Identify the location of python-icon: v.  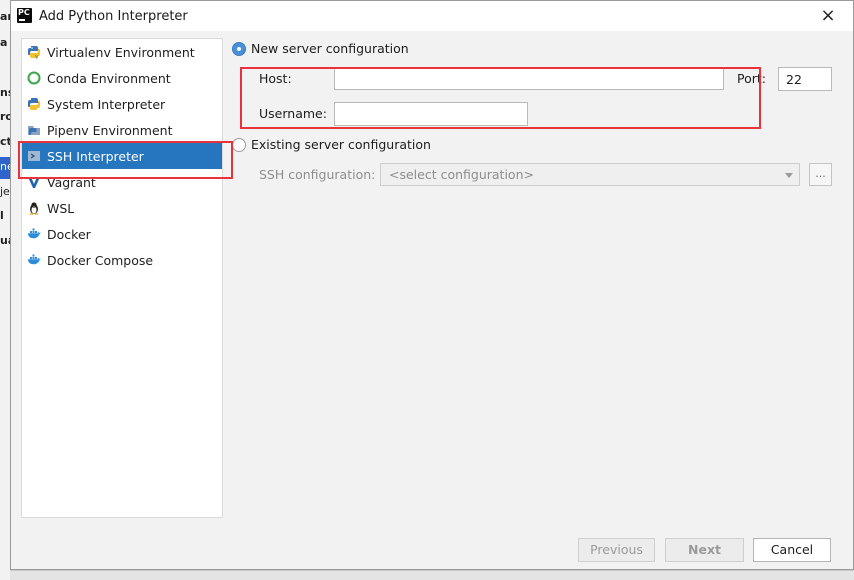
(34, 52).